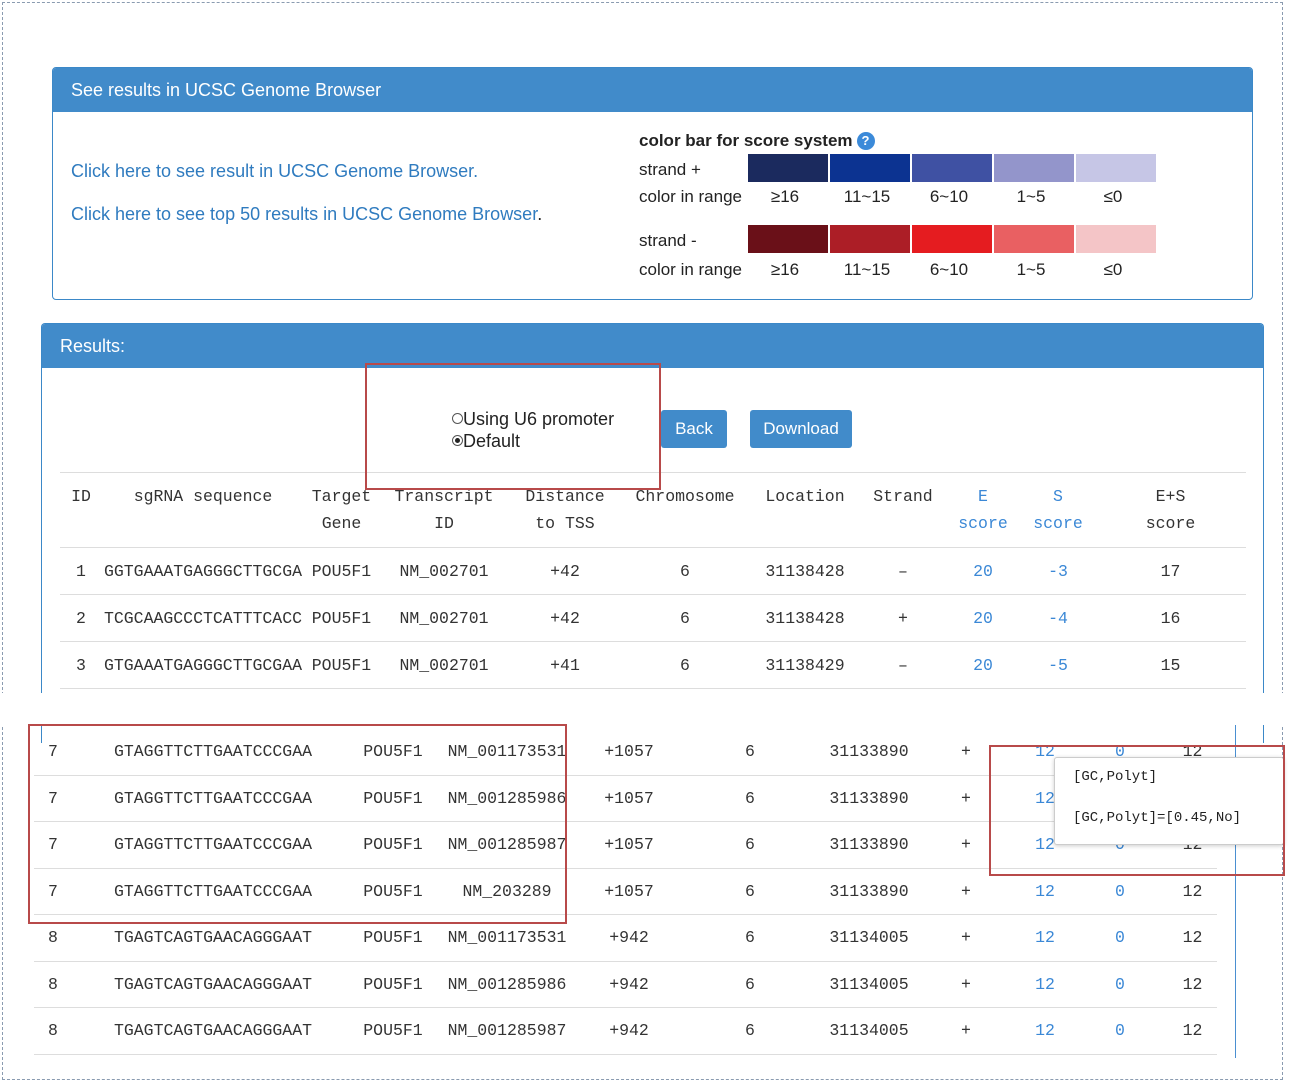 The image size is (1307, 1086). What do you see at coordinates (507, 1031) in the screenshot?
I see `table-cell: NM_001285987` at bounding box center [507, 1031].